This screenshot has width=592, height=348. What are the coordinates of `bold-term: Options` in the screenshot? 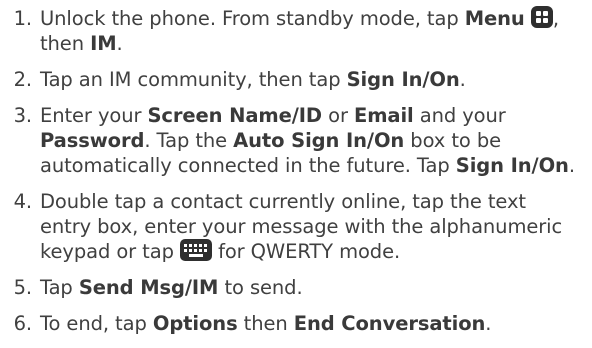 It's located at (195, 323).